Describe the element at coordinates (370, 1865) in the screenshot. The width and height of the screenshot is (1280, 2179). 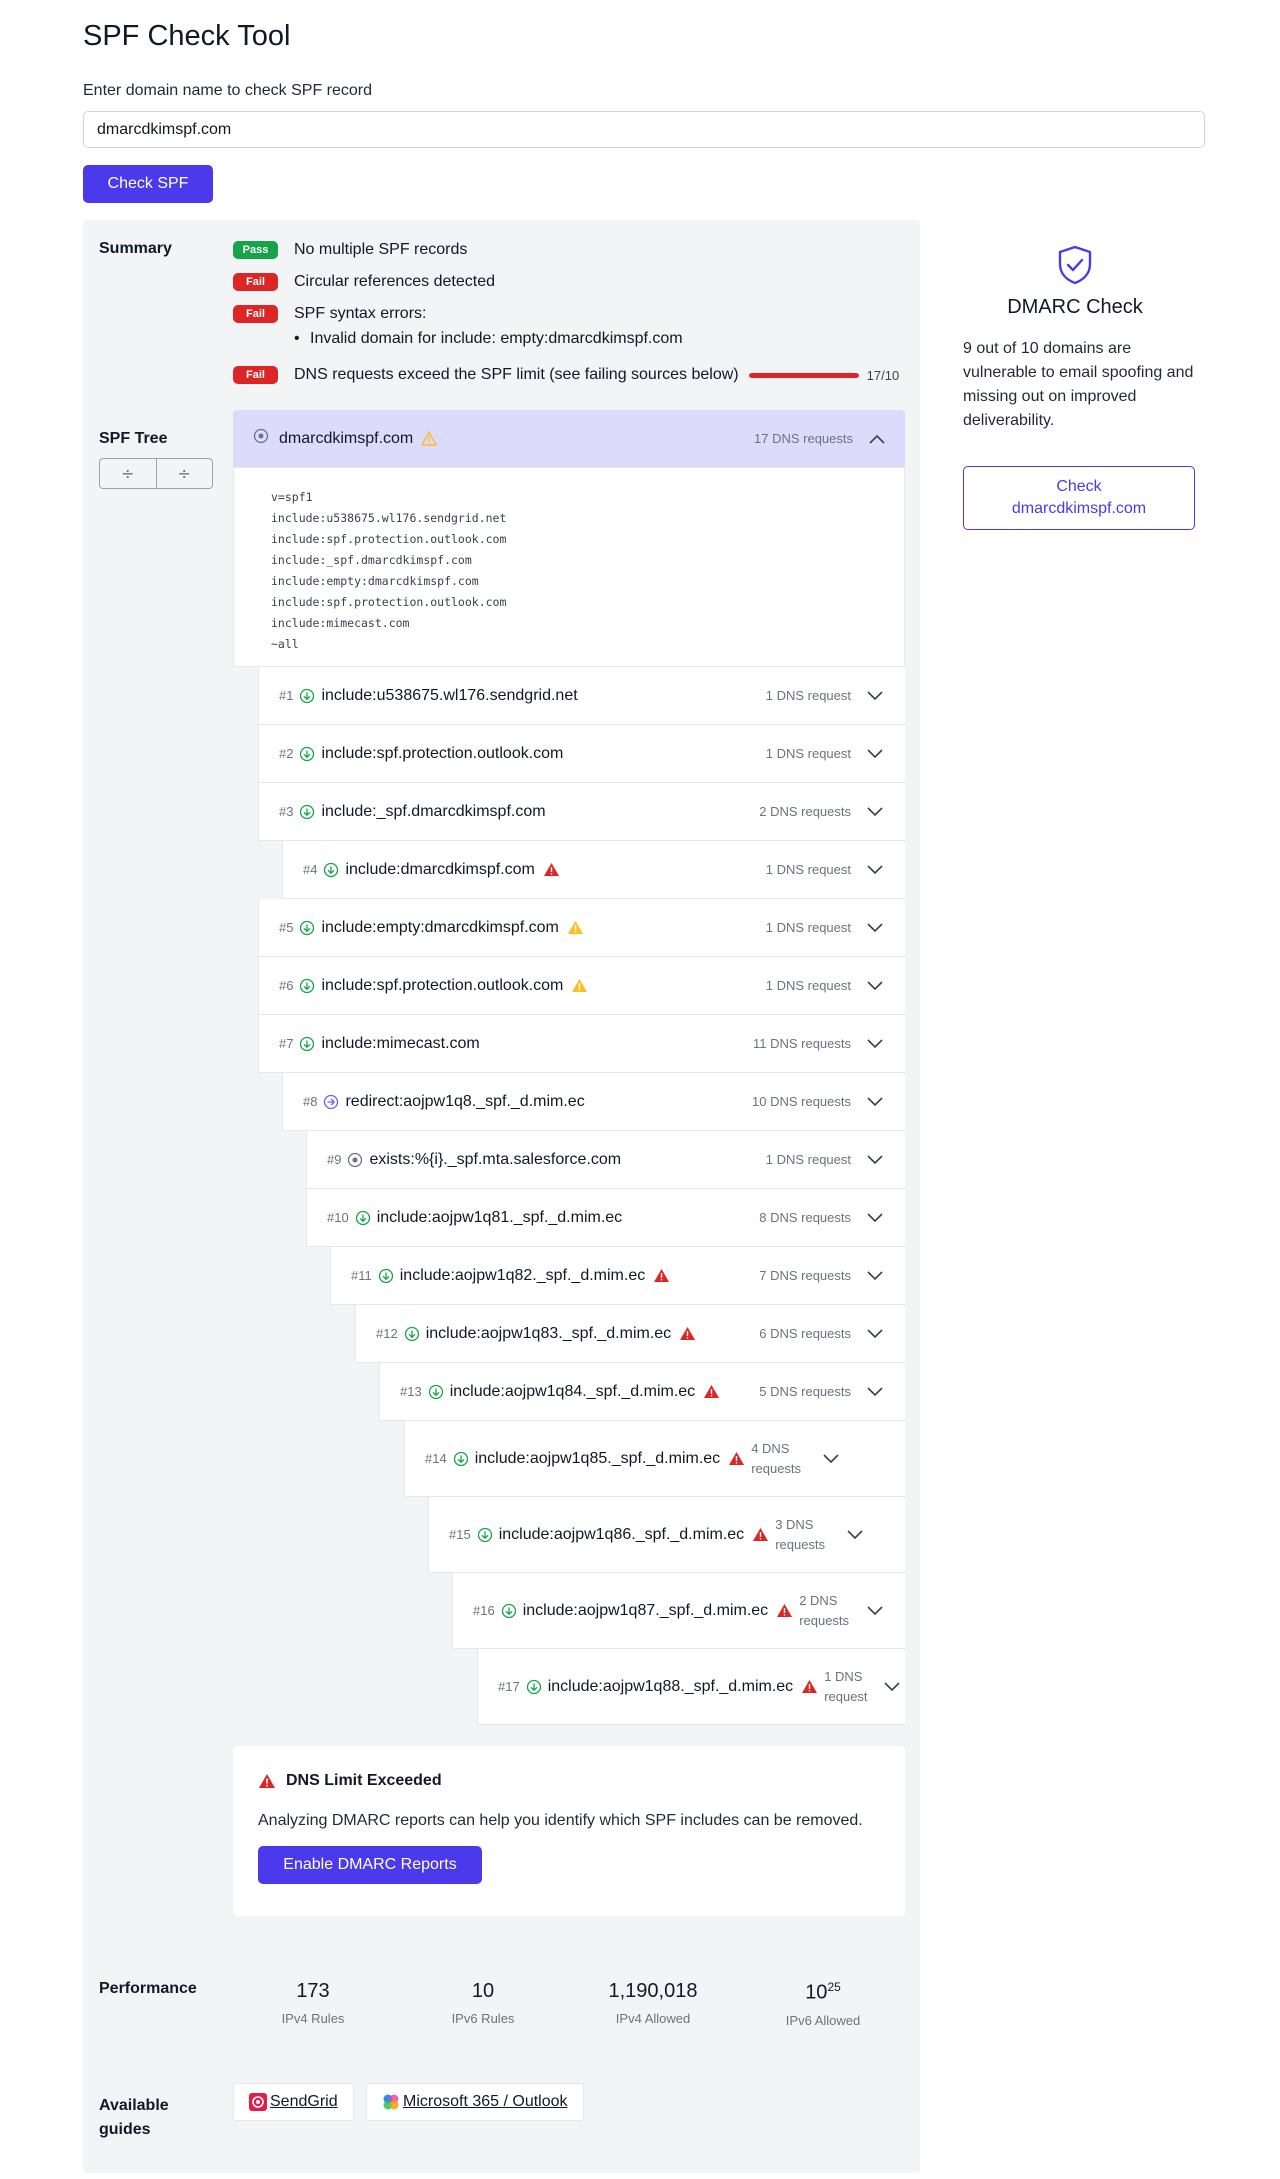
I see `enable-dmarc-reports-button: Enable DMARC Reports` at that location.